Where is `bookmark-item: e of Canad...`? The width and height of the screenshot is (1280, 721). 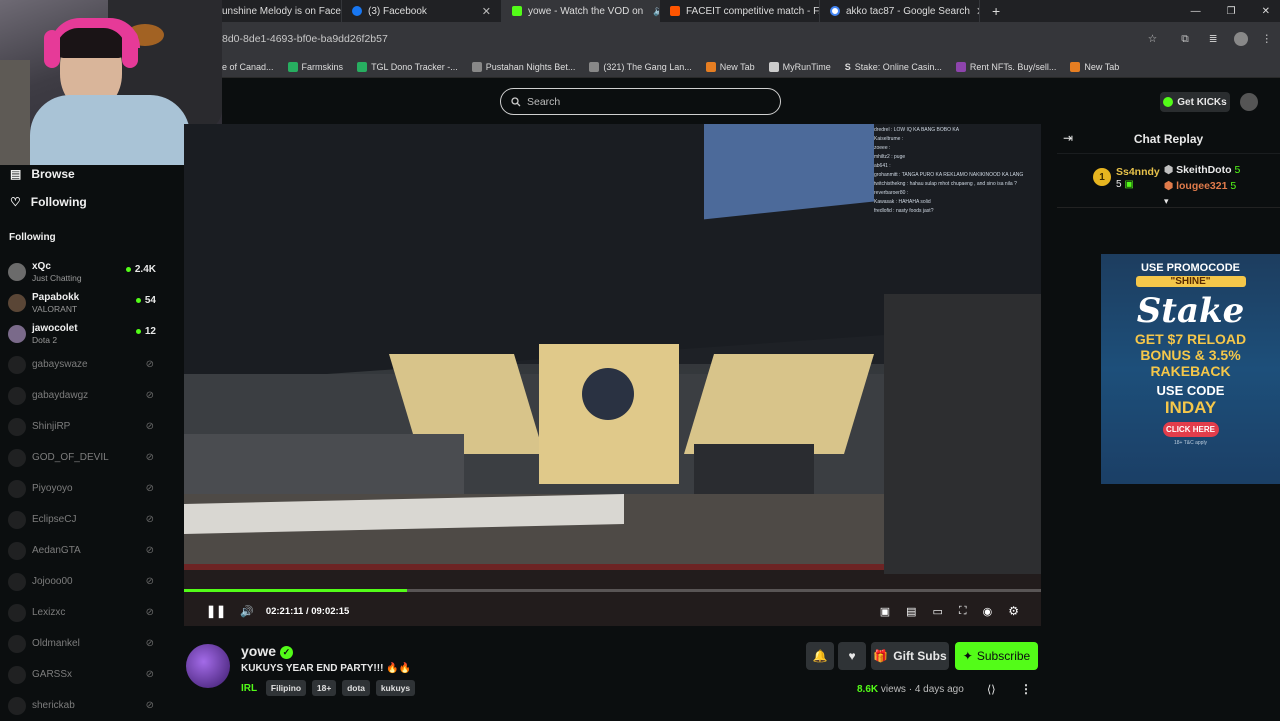 bookmark-item: e of Canad... is located at coordinates (248, 67).